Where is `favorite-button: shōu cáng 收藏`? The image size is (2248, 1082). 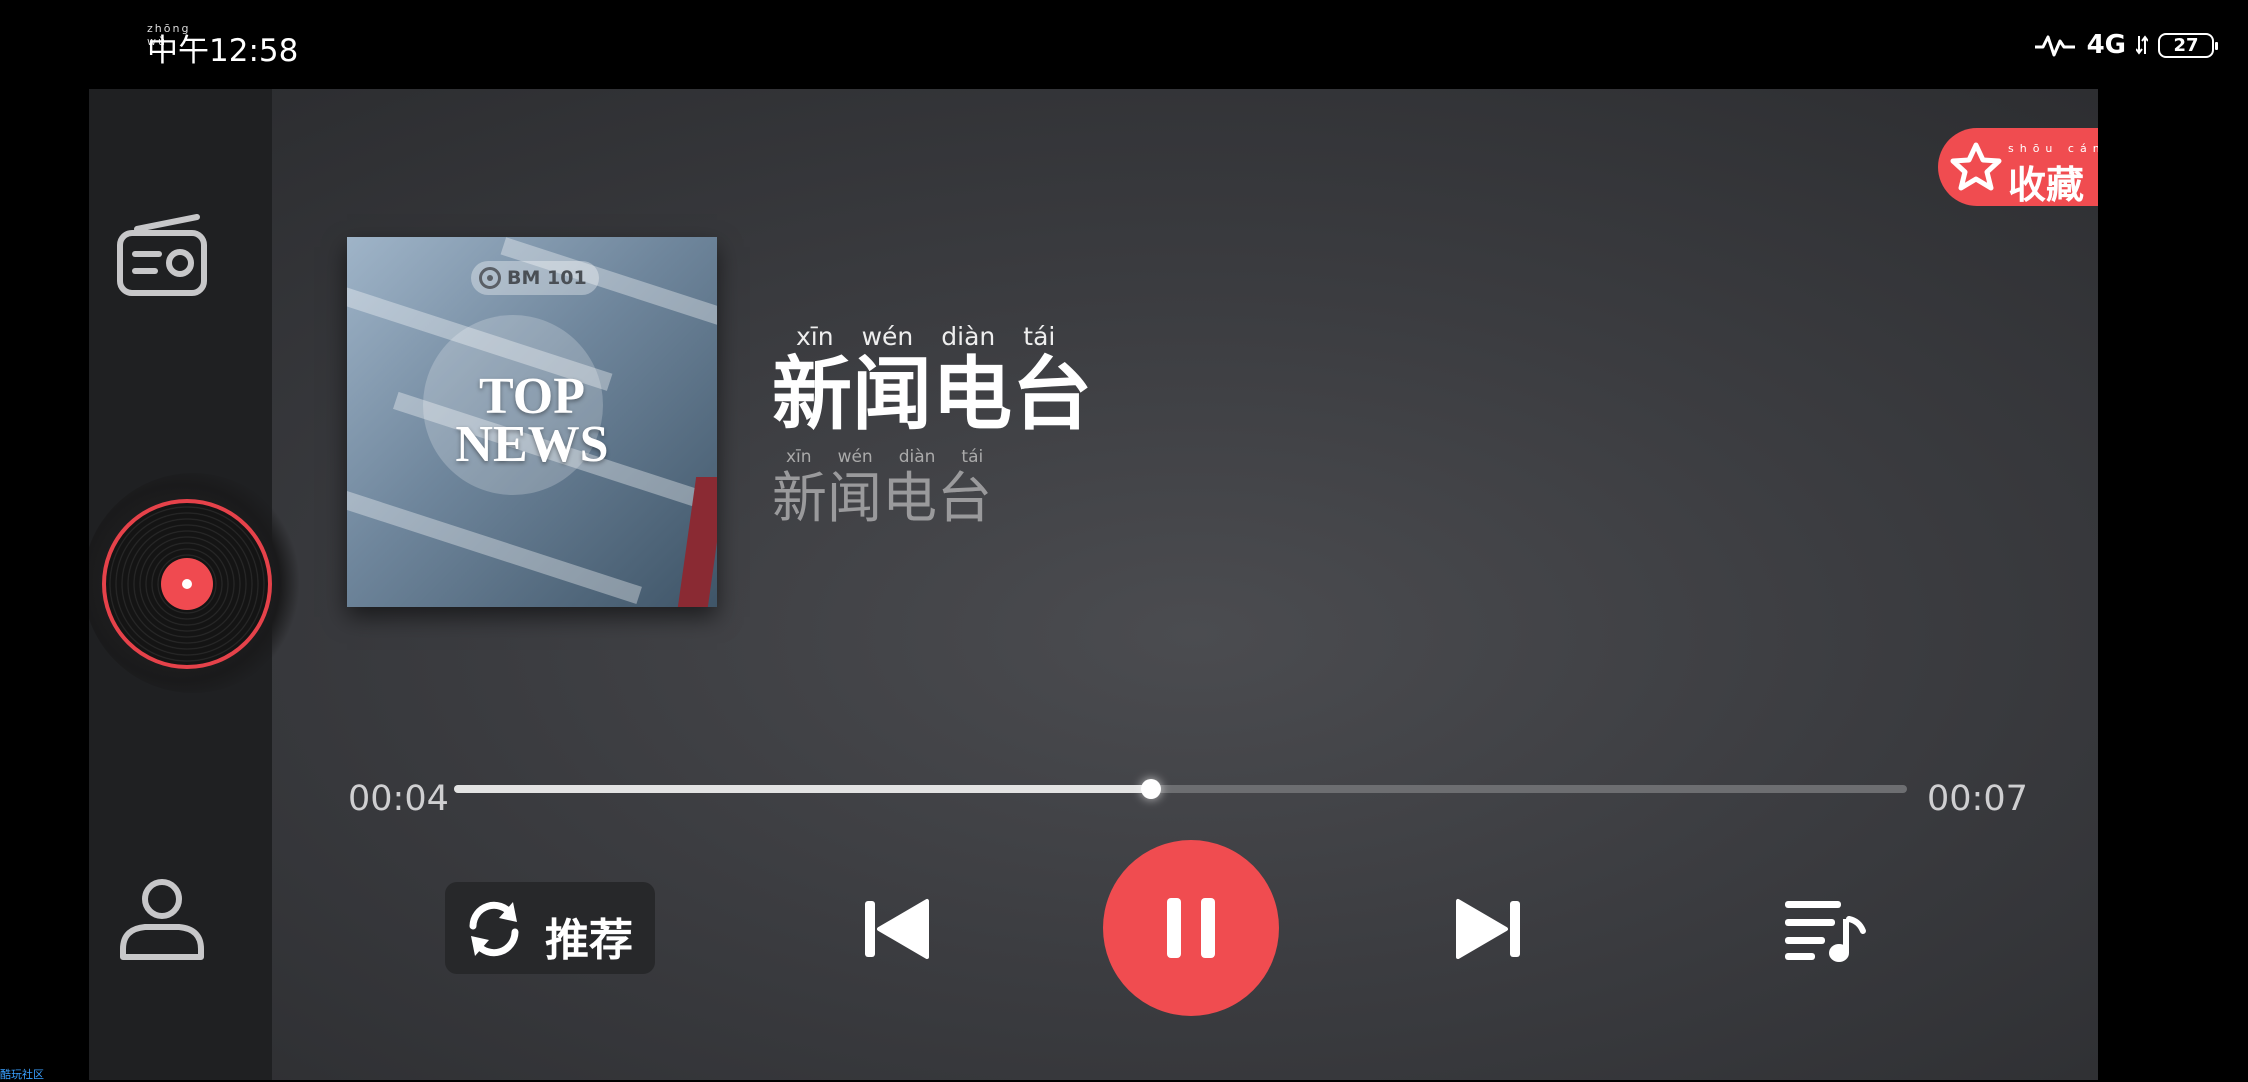 favorite-button: shōu cáng 收藏 is located at coordinates (2018, 167).